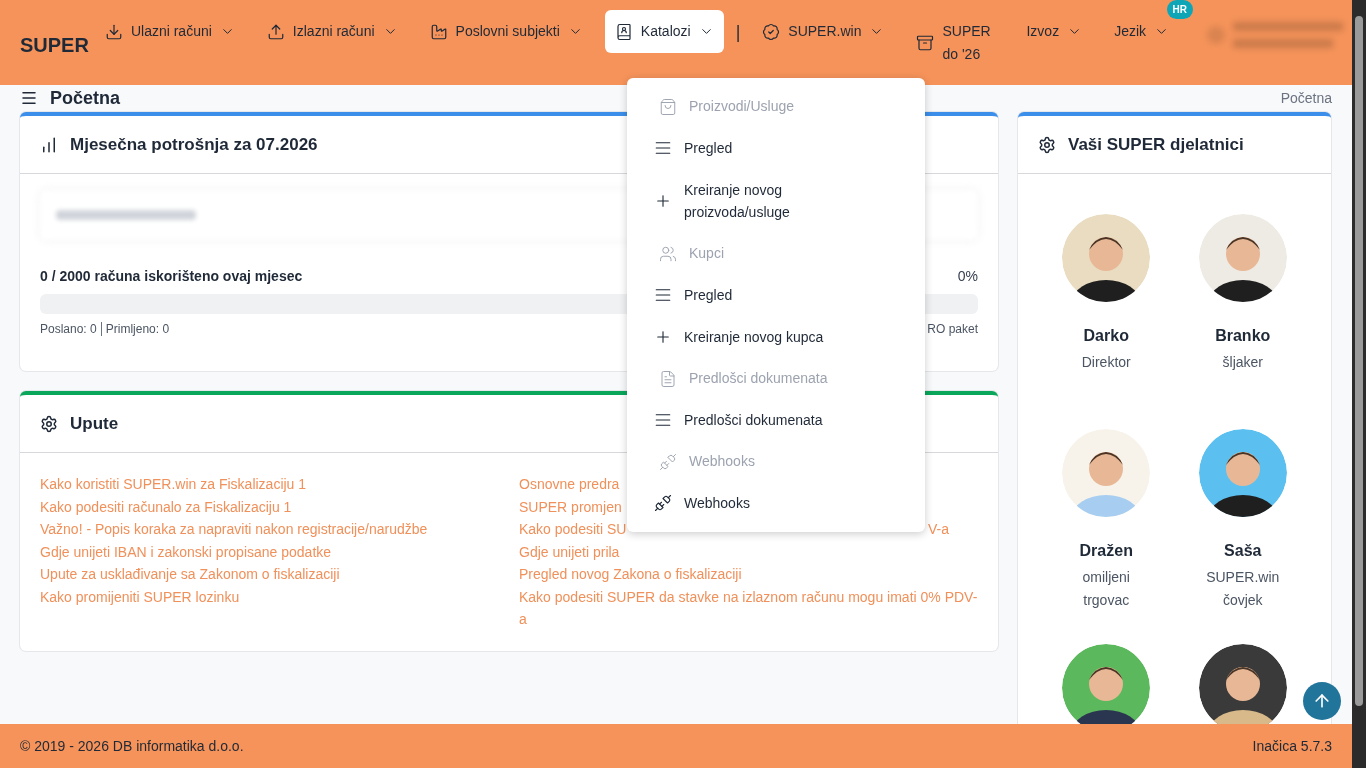 Image resolution: width=1366 pixels, height=768 pixels. What do you see at coordinates (85, 98) in the screenshot?
I see `page-title: Početna` at bounding box center [85, 98].